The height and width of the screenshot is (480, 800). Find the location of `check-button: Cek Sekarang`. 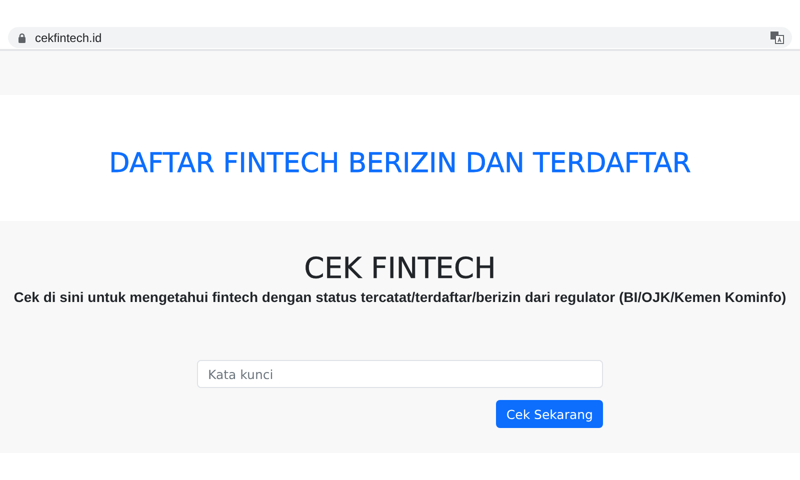

check-button: Cek Sekarang is located at coordinates (549, 414).